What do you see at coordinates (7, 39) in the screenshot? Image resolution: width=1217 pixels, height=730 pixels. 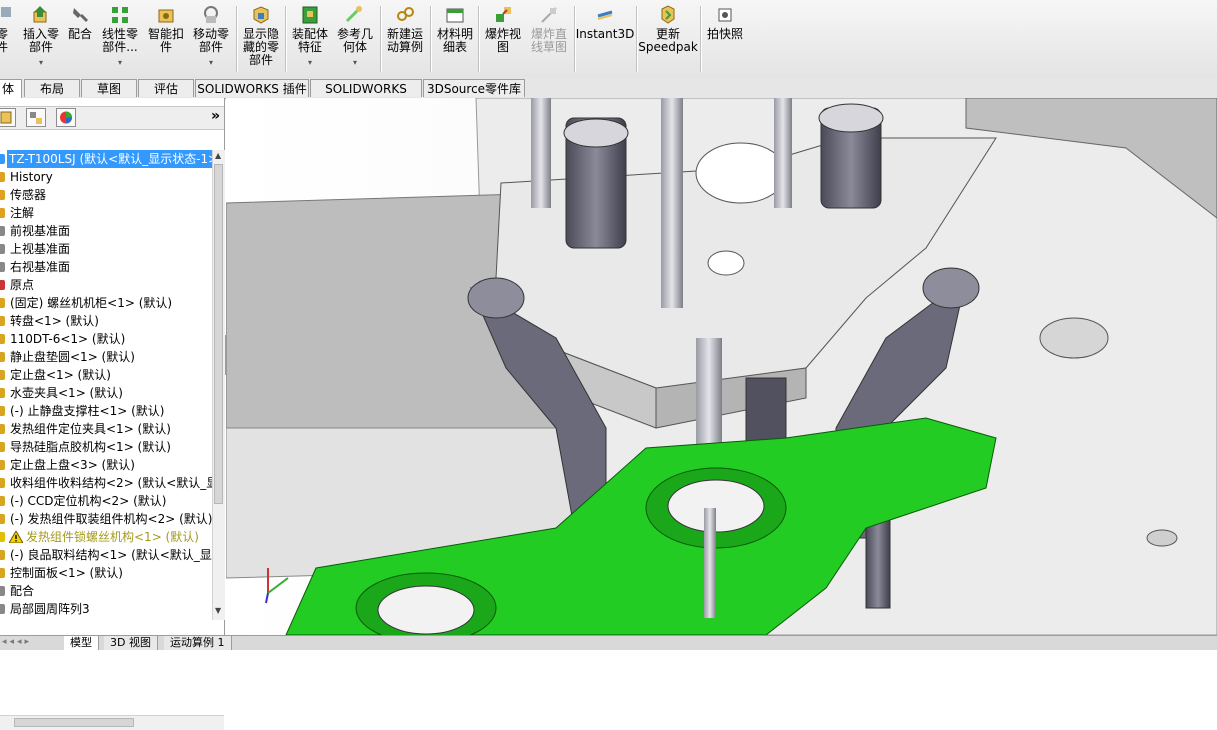 I see `component-button: 零 件` at bounding box center [7, 39].